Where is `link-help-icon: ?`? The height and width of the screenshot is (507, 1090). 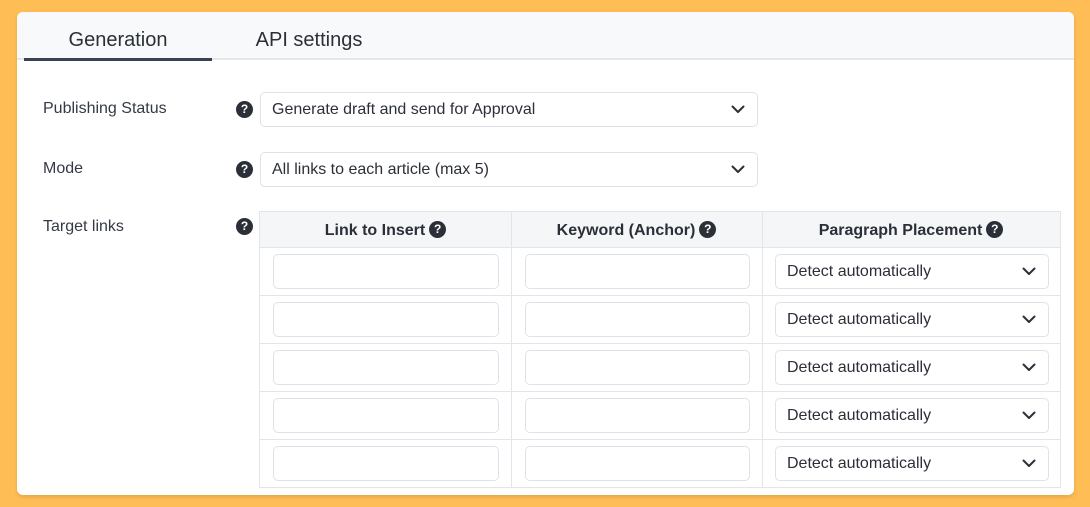 link-help-icon: ? is located at coordinates (438, 229).